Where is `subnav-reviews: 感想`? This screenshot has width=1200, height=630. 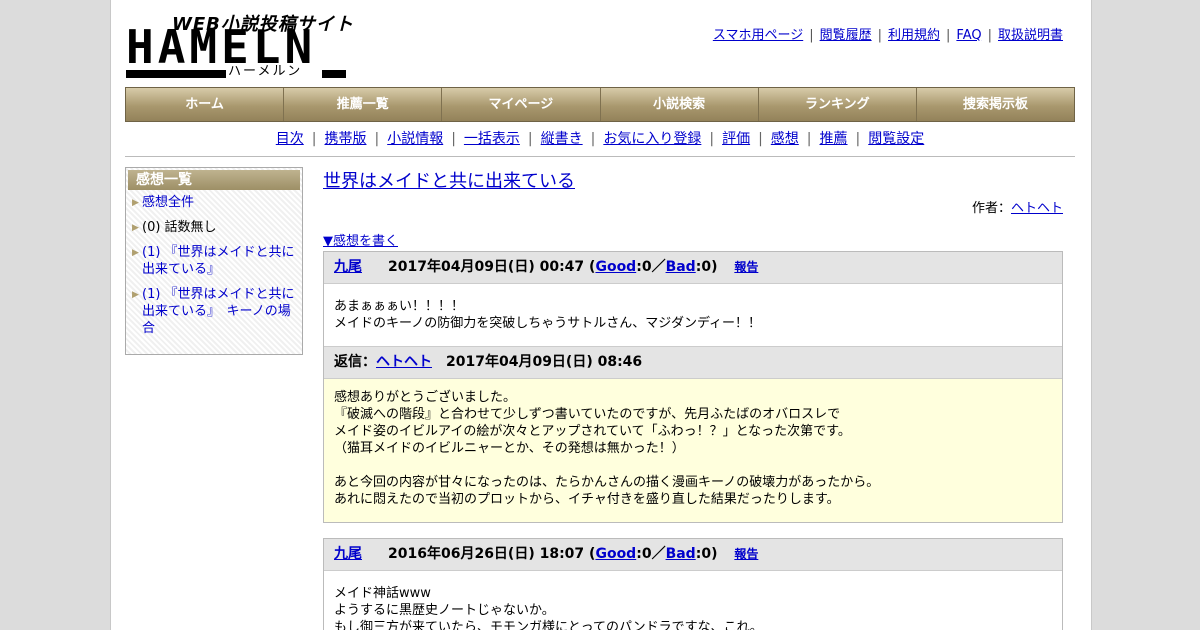
subnav-reviews: 感想 is located at coordinates (785, 139).